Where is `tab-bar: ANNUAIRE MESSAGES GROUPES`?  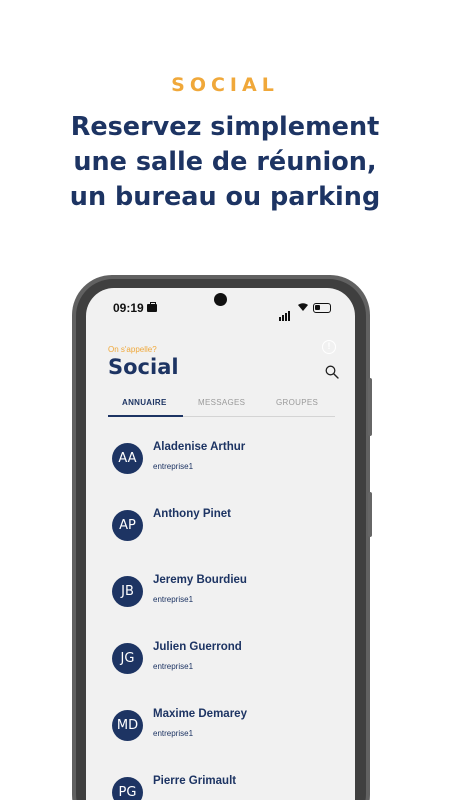
tab-bar: ANNUAIRE MESSAGES GROUPES is located at coordinates (221, 406).